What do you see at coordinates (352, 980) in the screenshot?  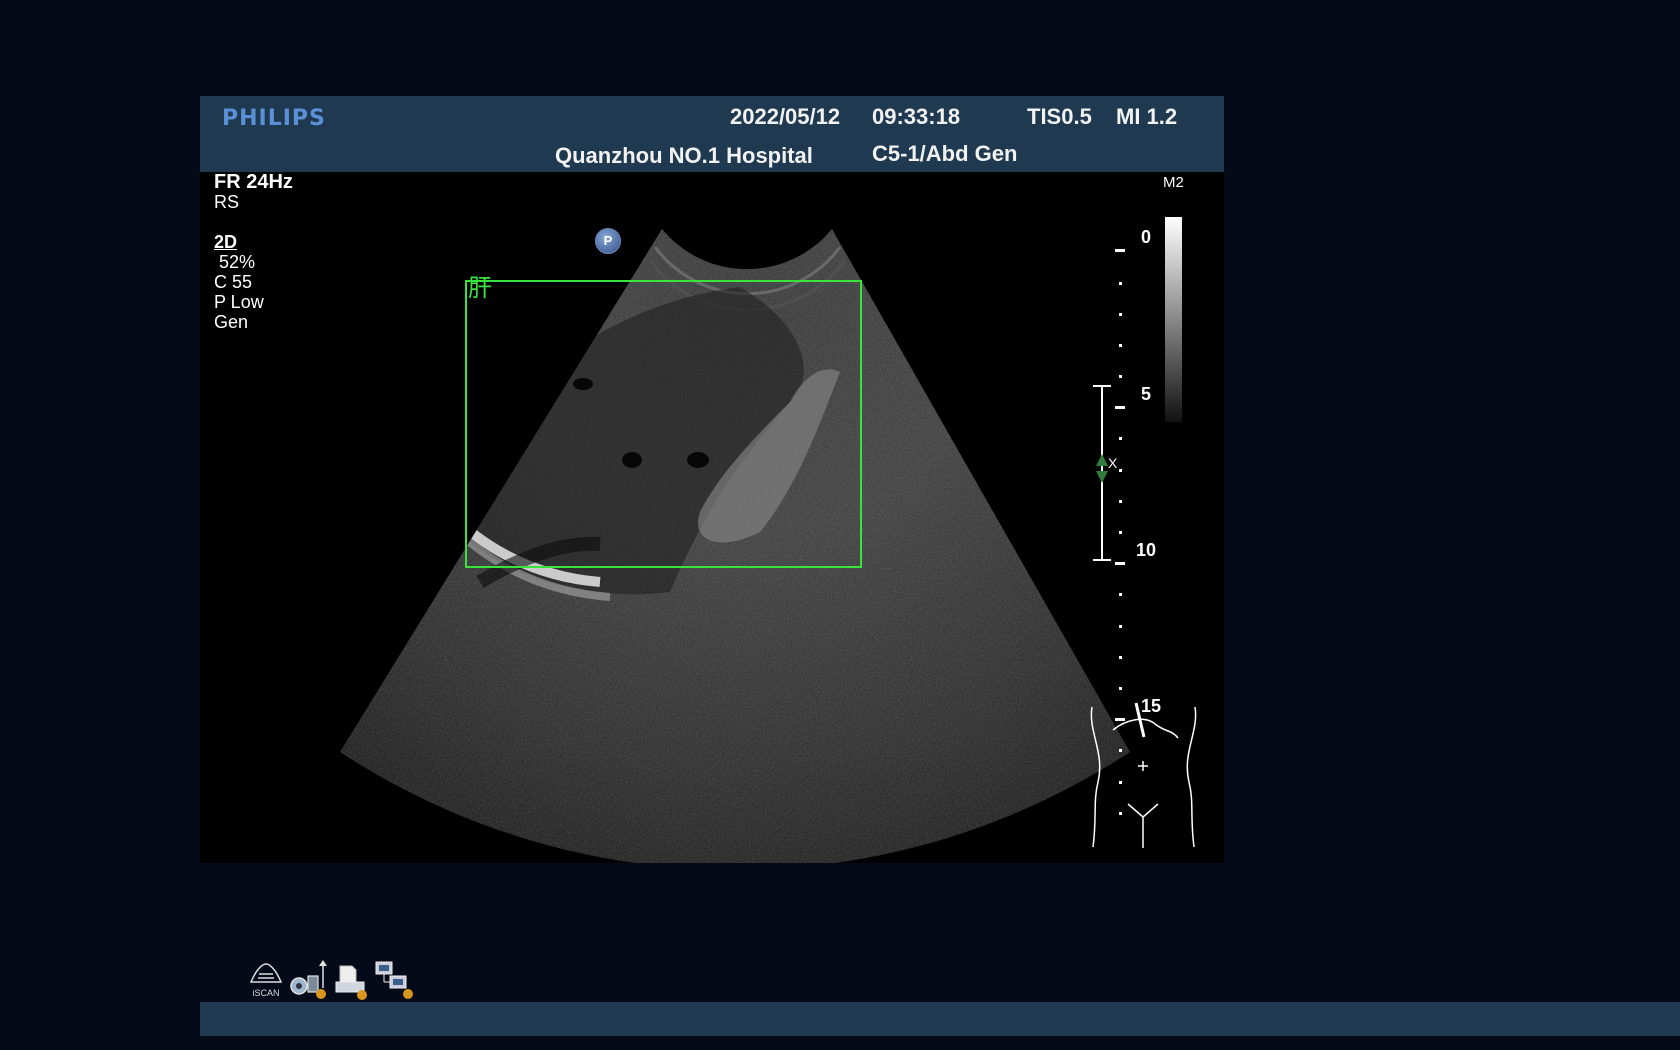 I see `print-icon` at bounding box center [352, 980].